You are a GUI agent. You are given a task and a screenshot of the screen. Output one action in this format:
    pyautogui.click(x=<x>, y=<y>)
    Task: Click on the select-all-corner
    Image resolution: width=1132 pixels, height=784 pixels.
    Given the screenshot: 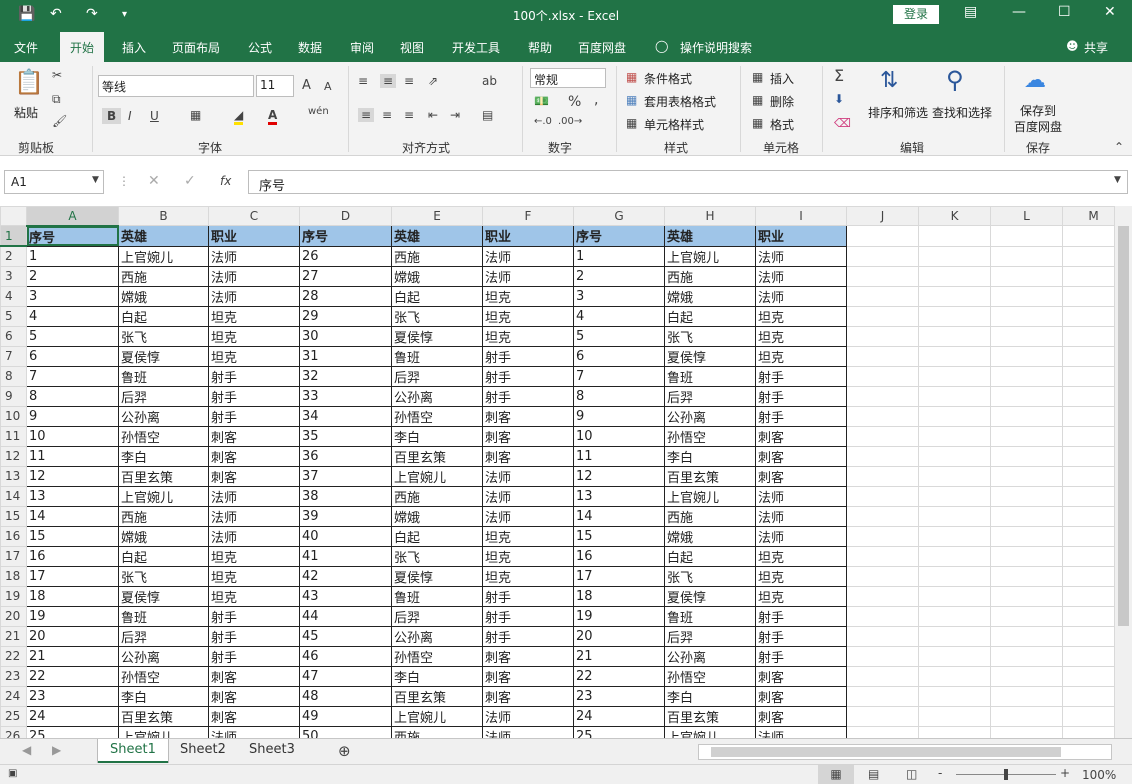 What is the action you would take?
    pyautogui.click(x=13, y=216)
    